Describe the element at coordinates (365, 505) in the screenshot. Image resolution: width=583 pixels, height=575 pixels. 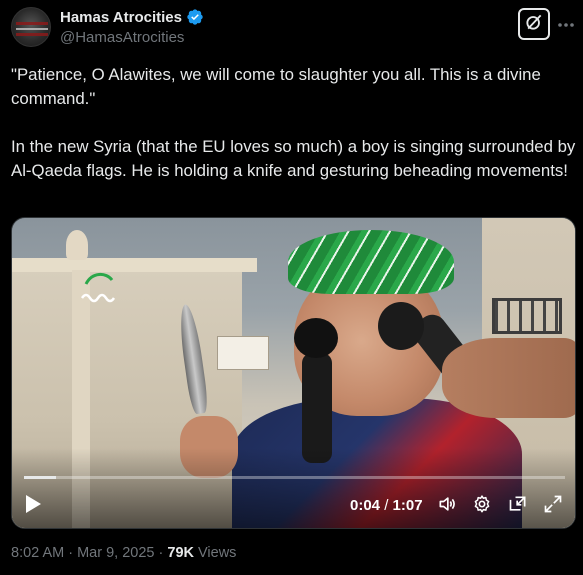
I see `video-current-time: 0:04` at that location.